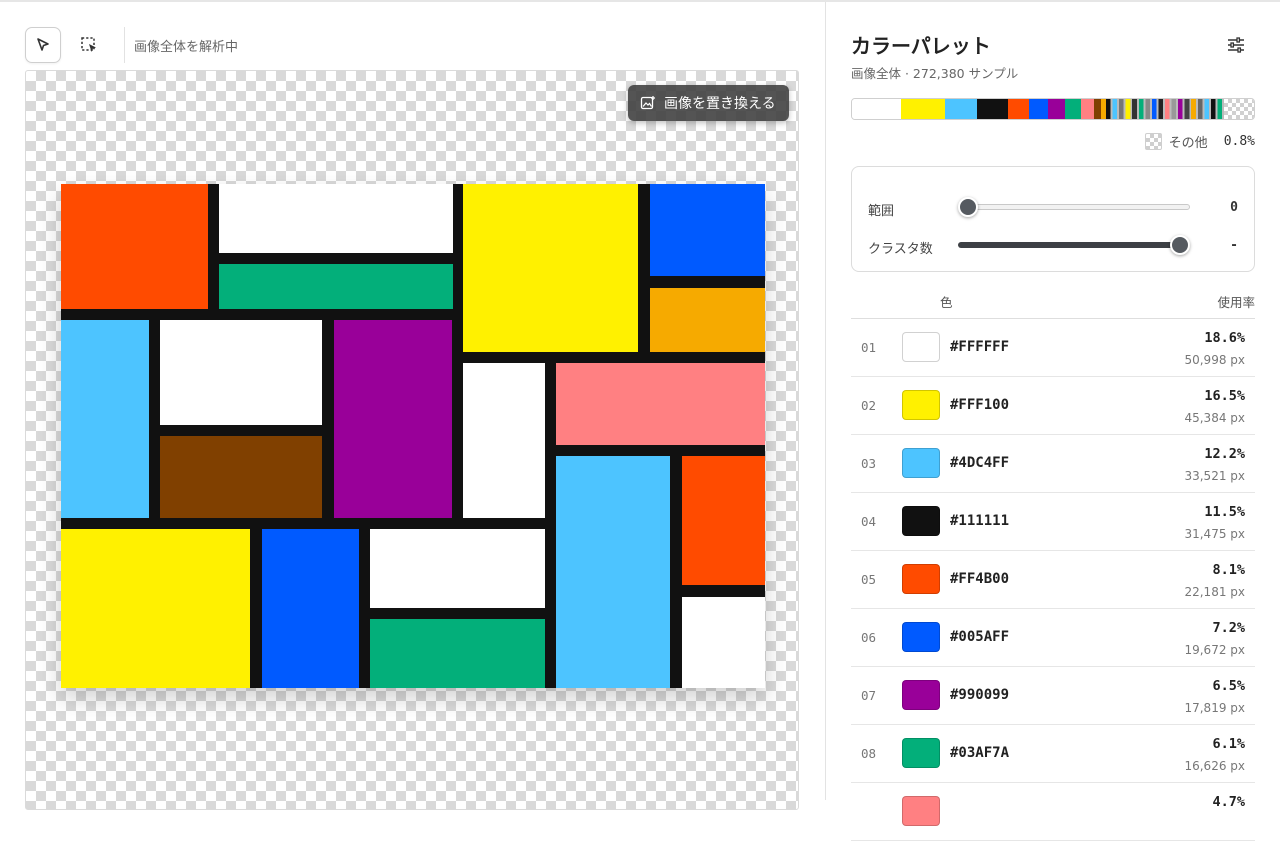 The width and height of the screenshot is (1280, 841). Describe the element at coordinates (1074, 245) in the screenshot. I see `cluster-count-slider` at that location.